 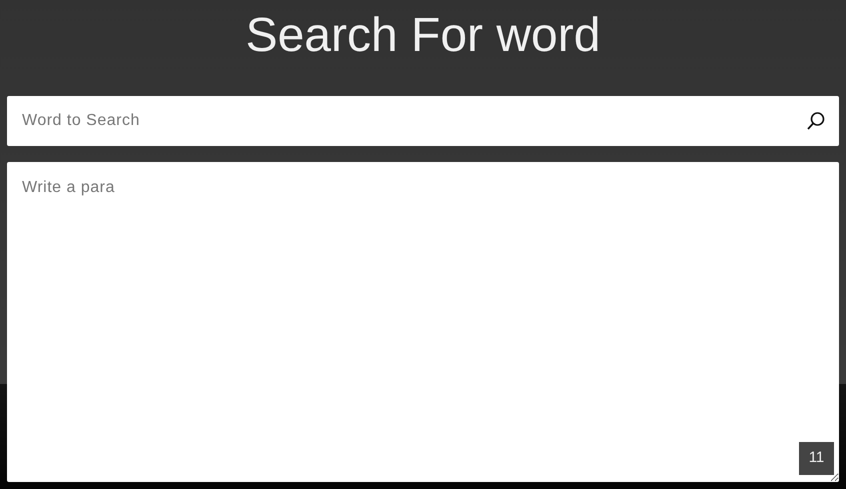 I want to click on character-counter: 11, so click(x=816, y=458).